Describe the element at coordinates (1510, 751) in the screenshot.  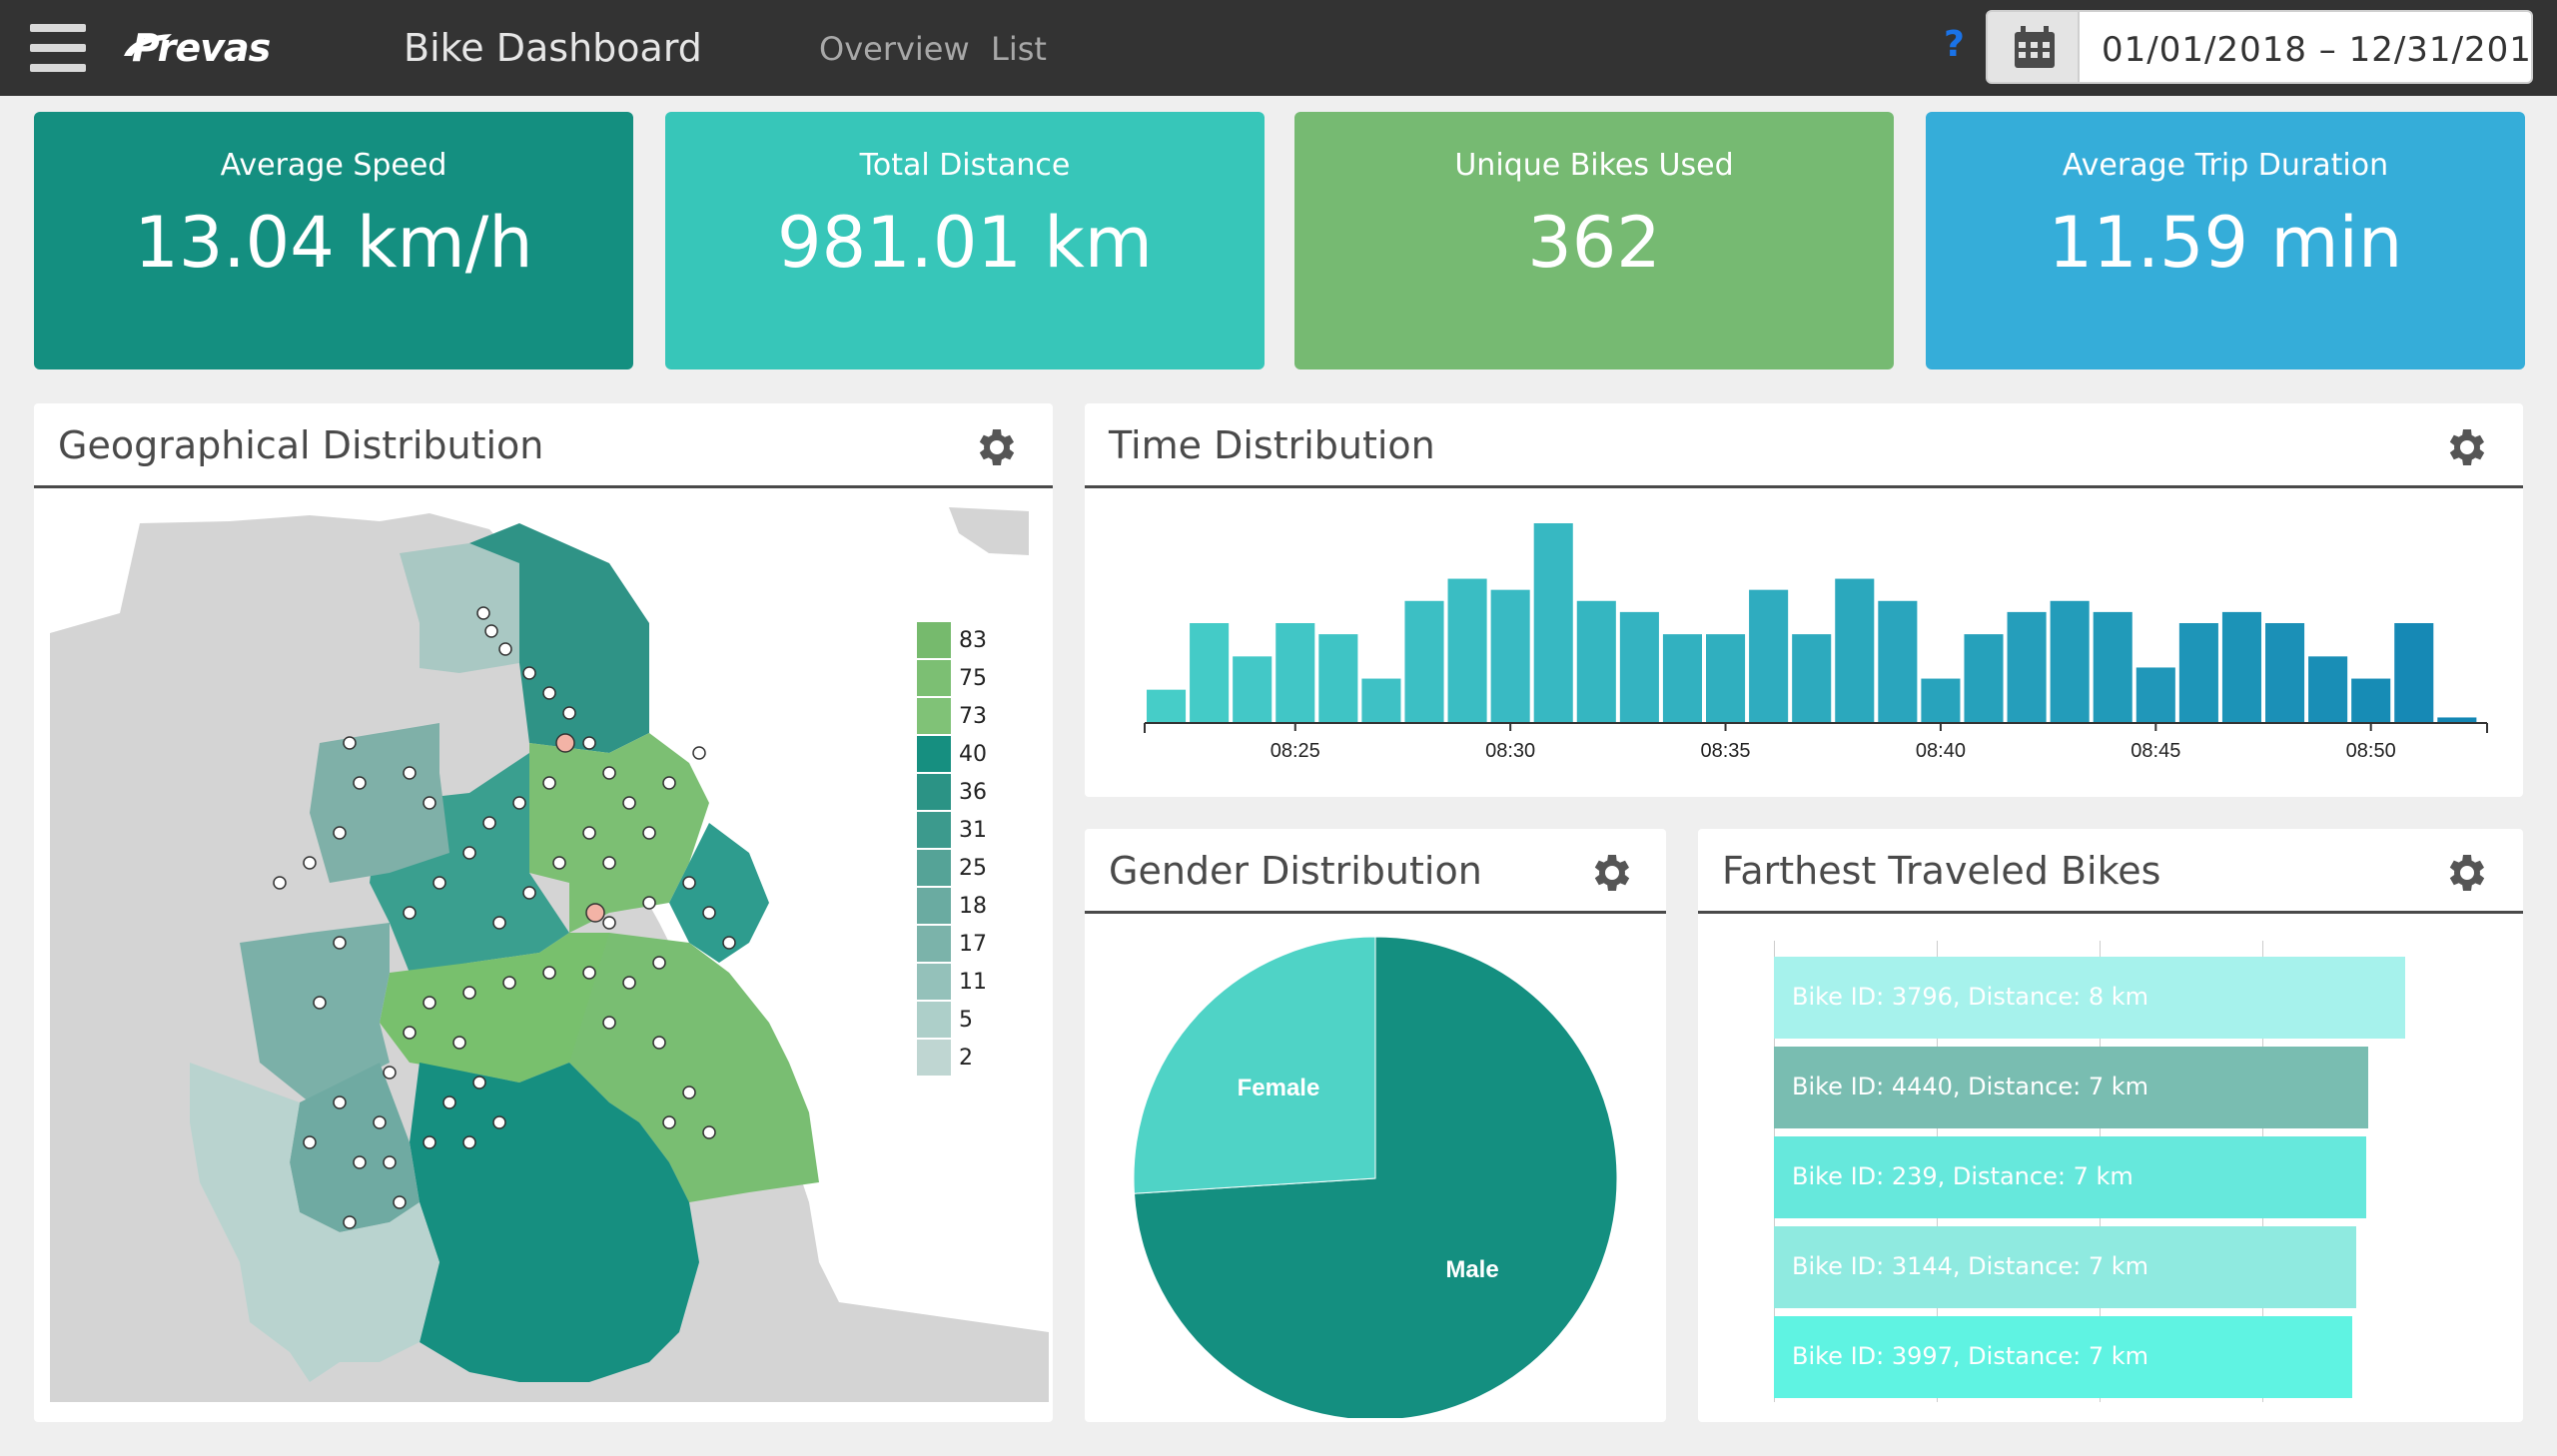
I see `x-tick-label: 08:30` at that location.